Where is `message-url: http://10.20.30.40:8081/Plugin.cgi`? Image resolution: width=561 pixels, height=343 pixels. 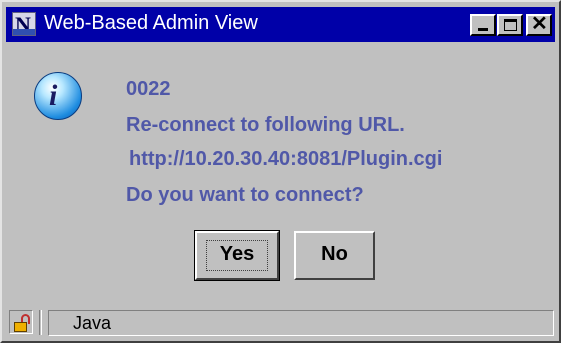
message-url: http://10.20.30.40:8081/Plugin.cgi is located at coordinates (286, 159).